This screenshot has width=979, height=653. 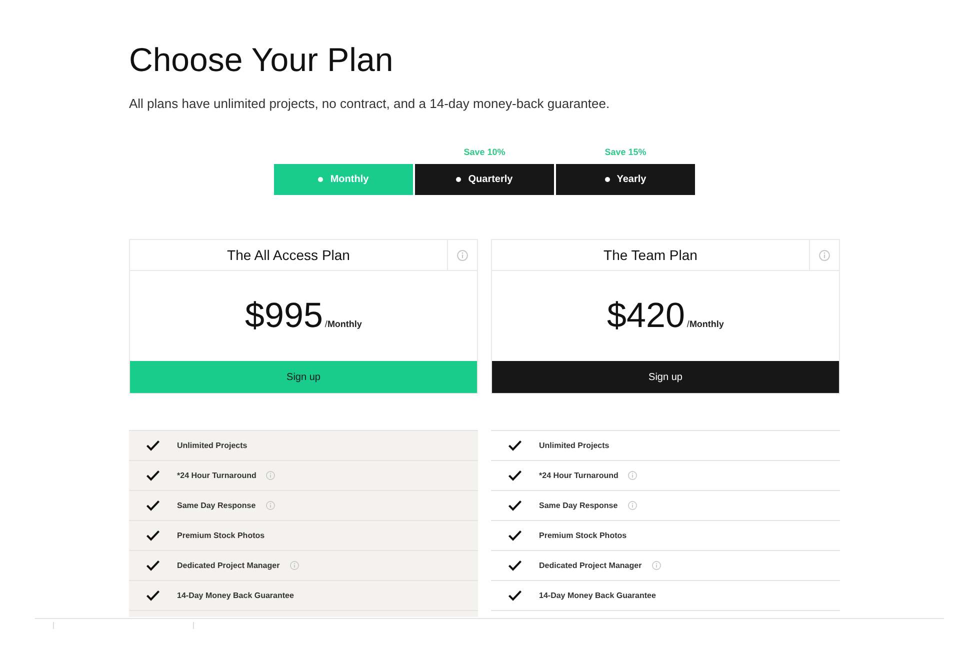 What do you see at coordinates (651, 255) in the screenshot?
I see `plan-title: The Team Plan` at bounding box center [651, 255].